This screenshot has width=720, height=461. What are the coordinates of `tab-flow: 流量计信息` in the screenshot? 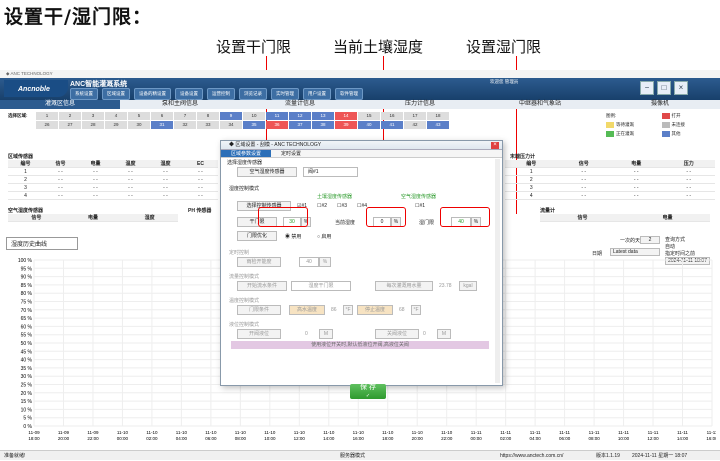 It's located at (300, 104).